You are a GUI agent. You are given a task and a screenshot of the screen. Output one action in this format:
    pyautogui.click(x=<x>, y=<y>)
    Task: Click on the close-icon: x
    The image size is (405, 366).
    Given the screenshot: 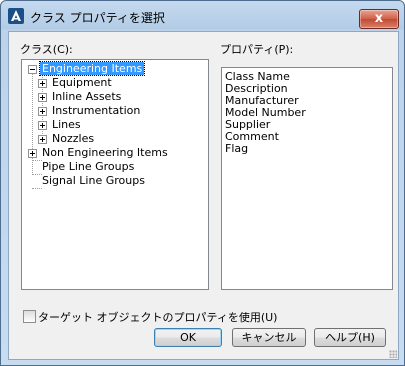 What is the action you would take?
    pyautogui.click(x=379, y=18)
    